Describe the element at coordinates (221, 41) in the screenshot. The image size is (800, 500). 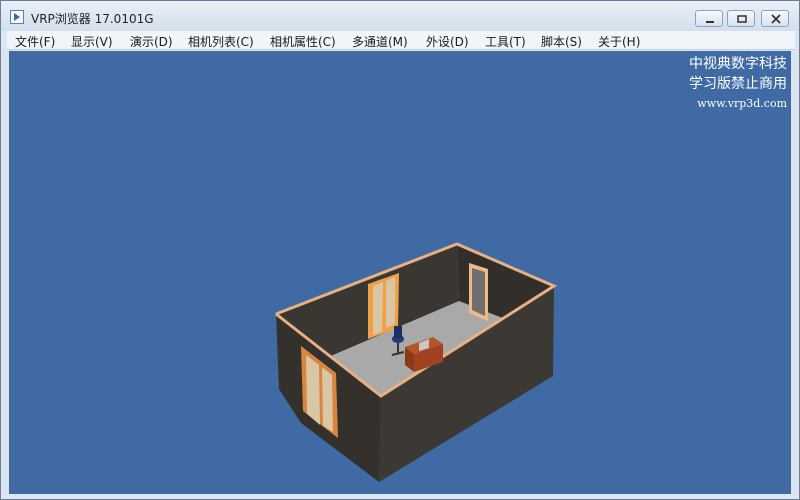
I see `menu-camera-list: 相机列表(C)` at that location.